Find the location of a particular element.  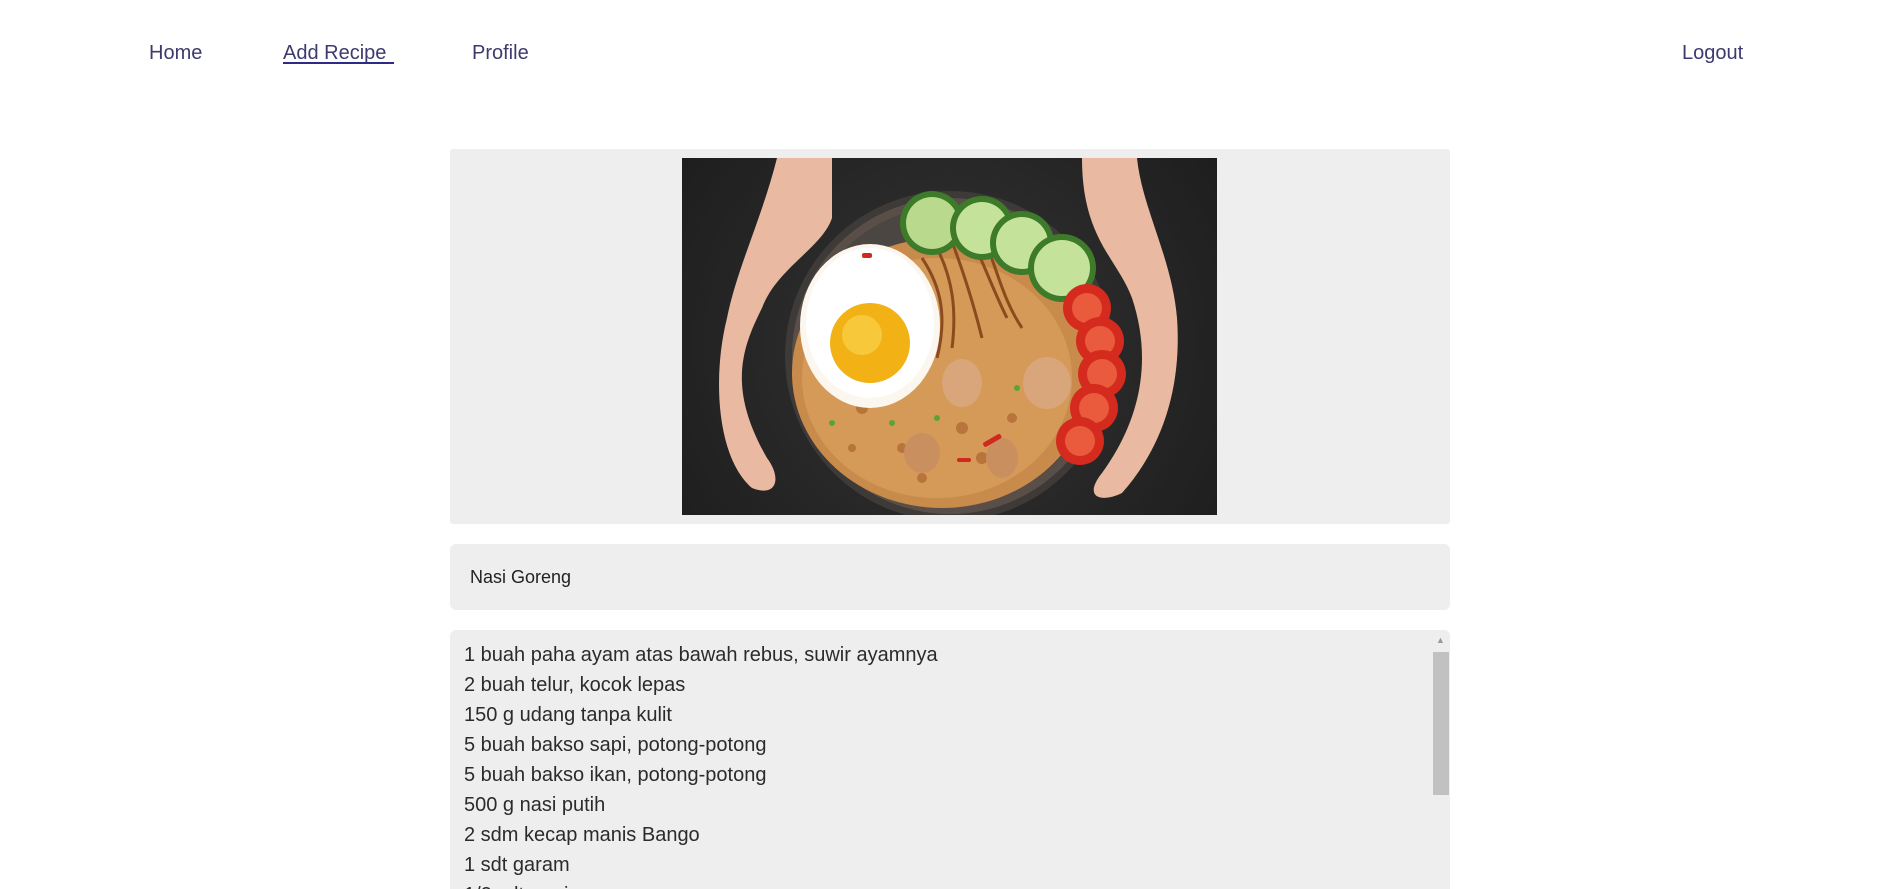

scrollbar-thumb is located at coordinates (1441, 723).